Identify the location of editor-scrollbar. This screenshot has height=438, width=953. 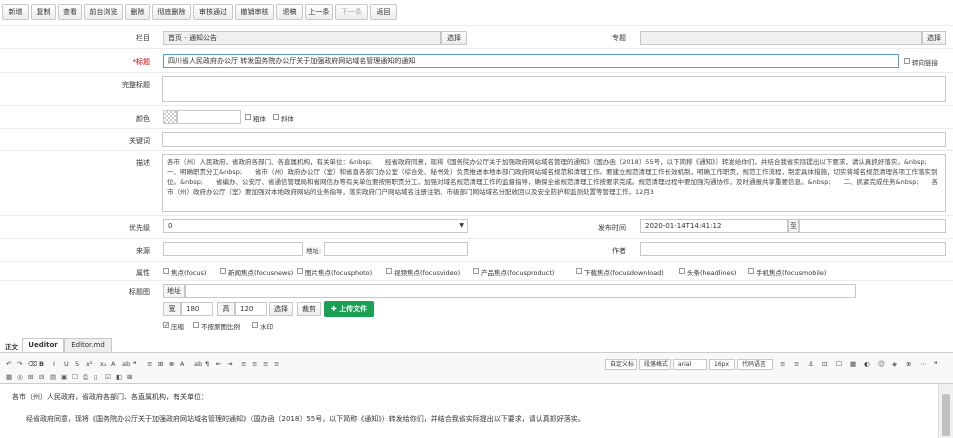
(945, 411).